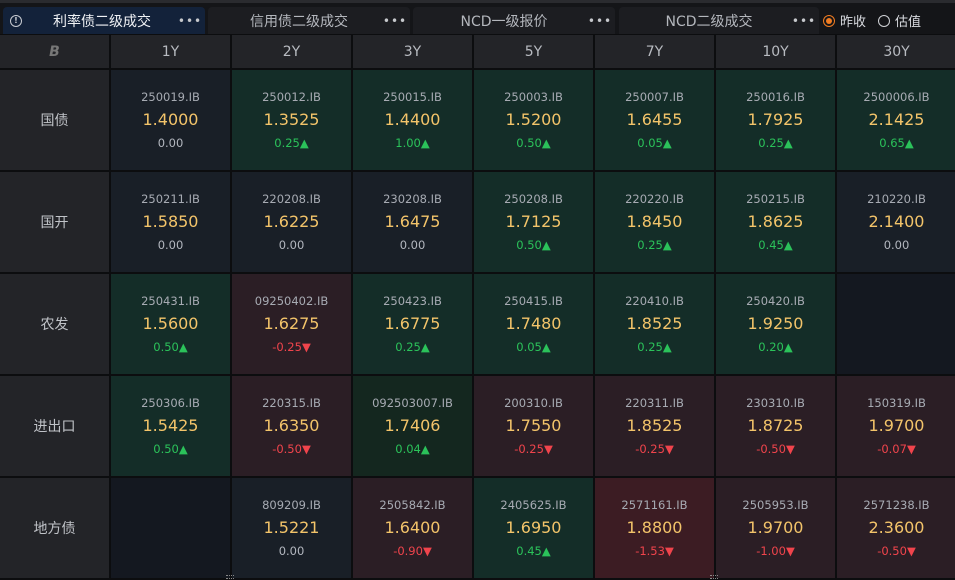 The image size is (955, 580). Describe the element at coordinates (896, 199) in the screenshot. I see `bond-code: 210220.IB` at that location.